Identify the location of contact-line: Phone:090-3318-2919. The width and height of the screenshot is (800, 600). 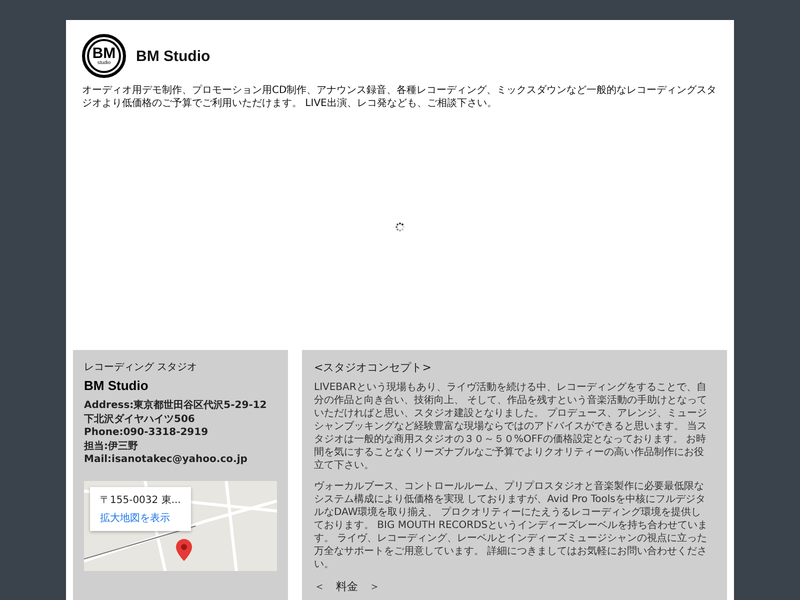
(147, 433).